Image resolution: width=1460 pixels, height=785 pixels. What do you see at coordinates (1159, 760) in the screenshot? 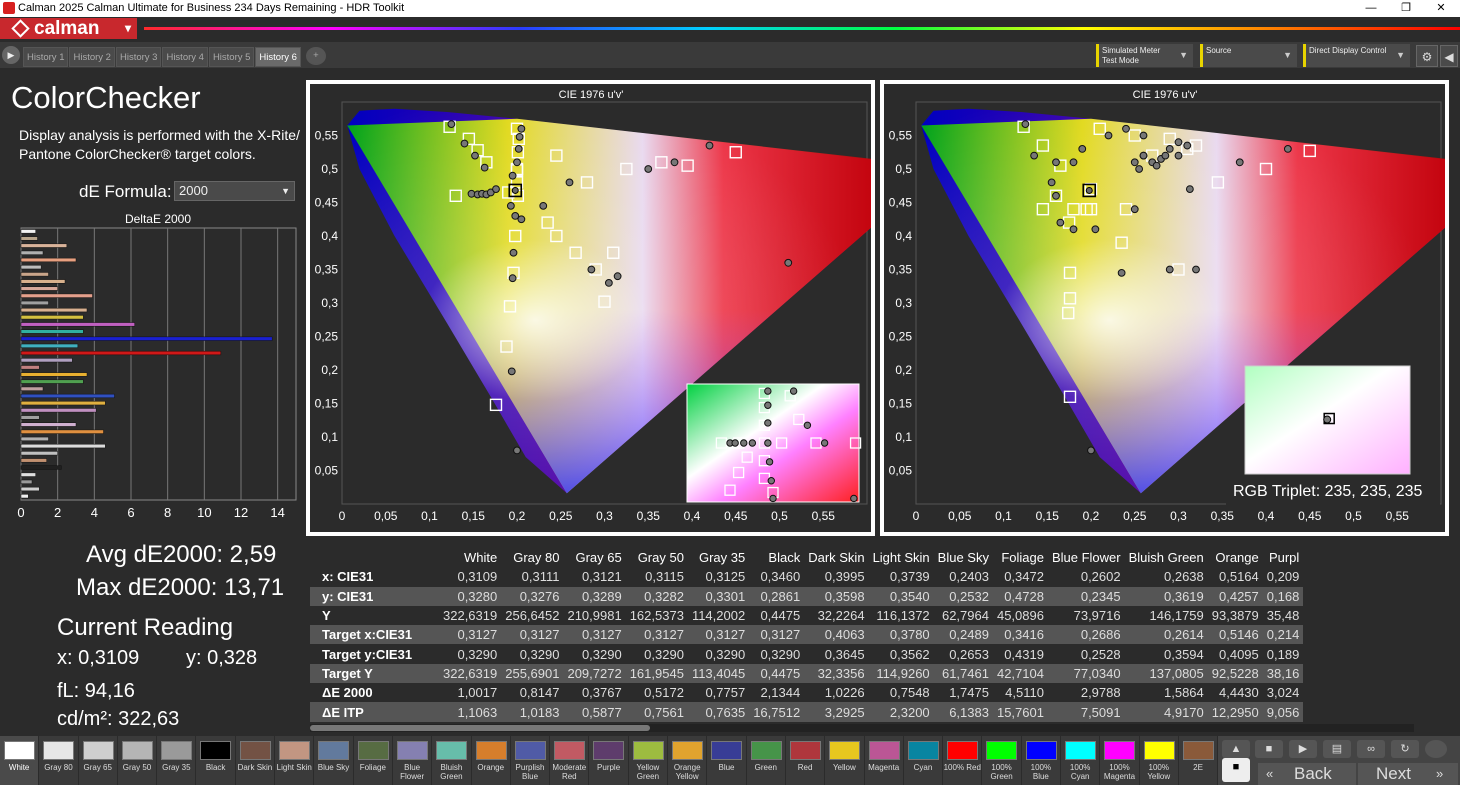
I see `swatch-100-yellow: 100% Yellow` at bounding box center [1159, 760].